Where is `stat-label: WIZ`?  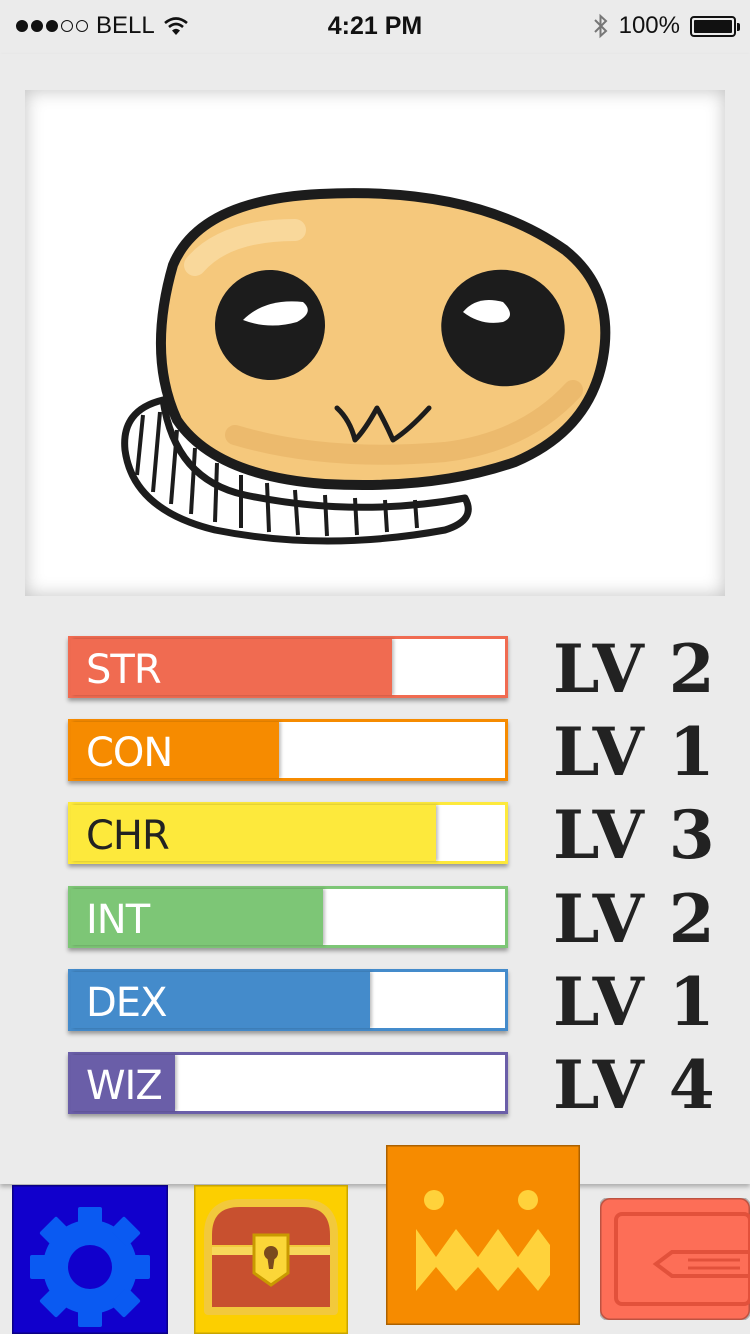 stat-label: WIZ is located at coordinates (124, 1086).